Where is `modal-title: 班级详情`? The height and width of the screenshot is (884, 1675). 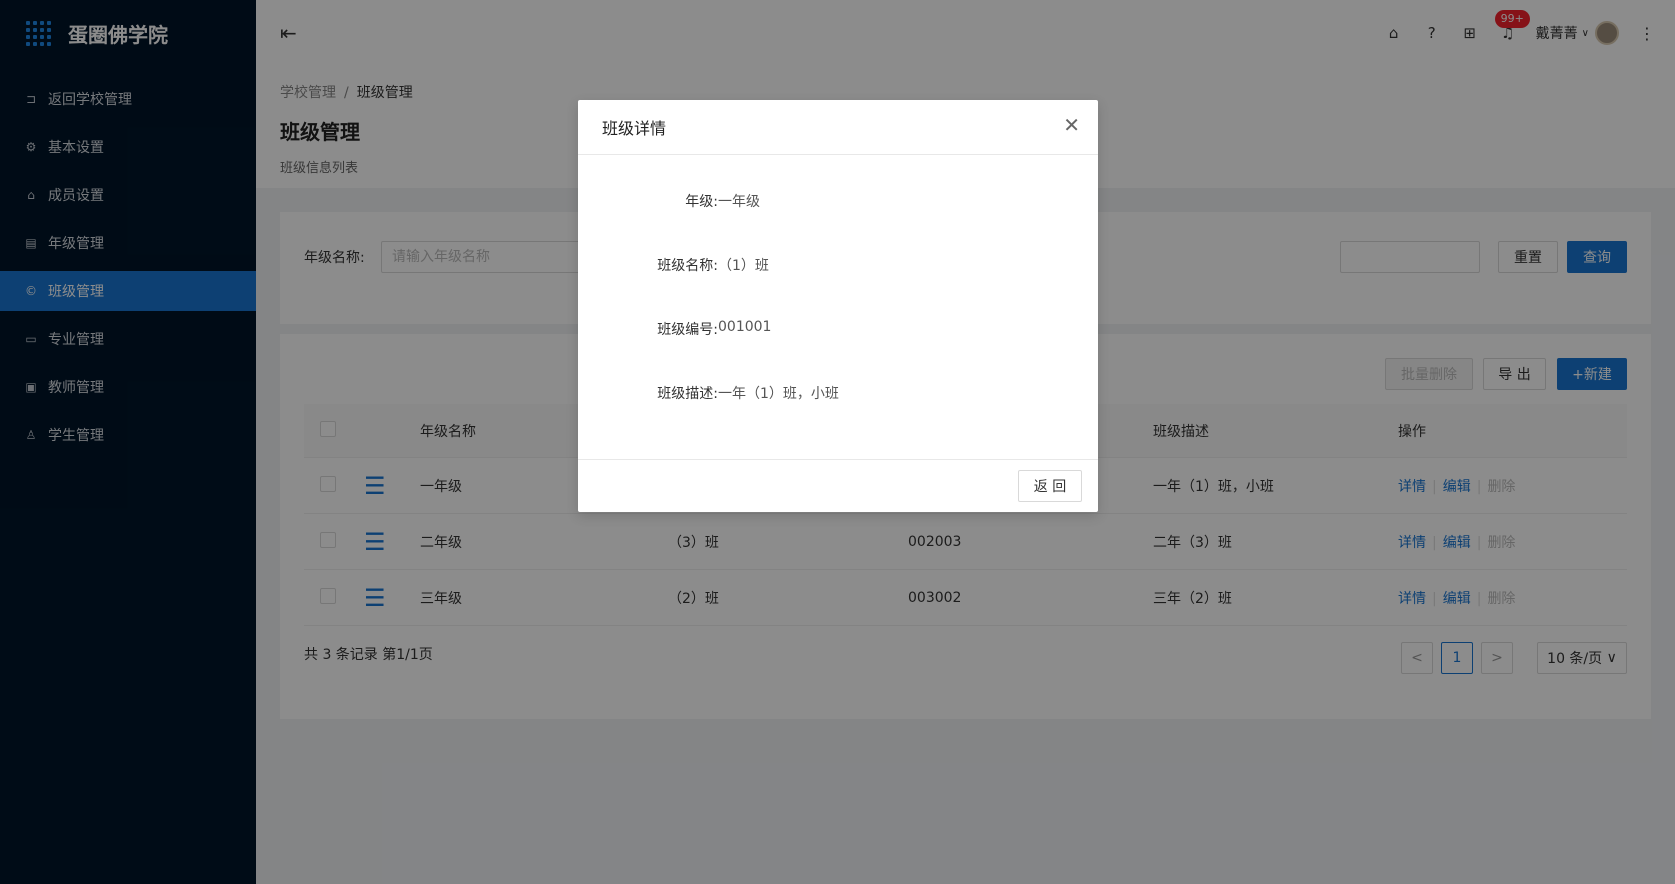 modal-title: 班级详情 is located at coordinates (634, 128).